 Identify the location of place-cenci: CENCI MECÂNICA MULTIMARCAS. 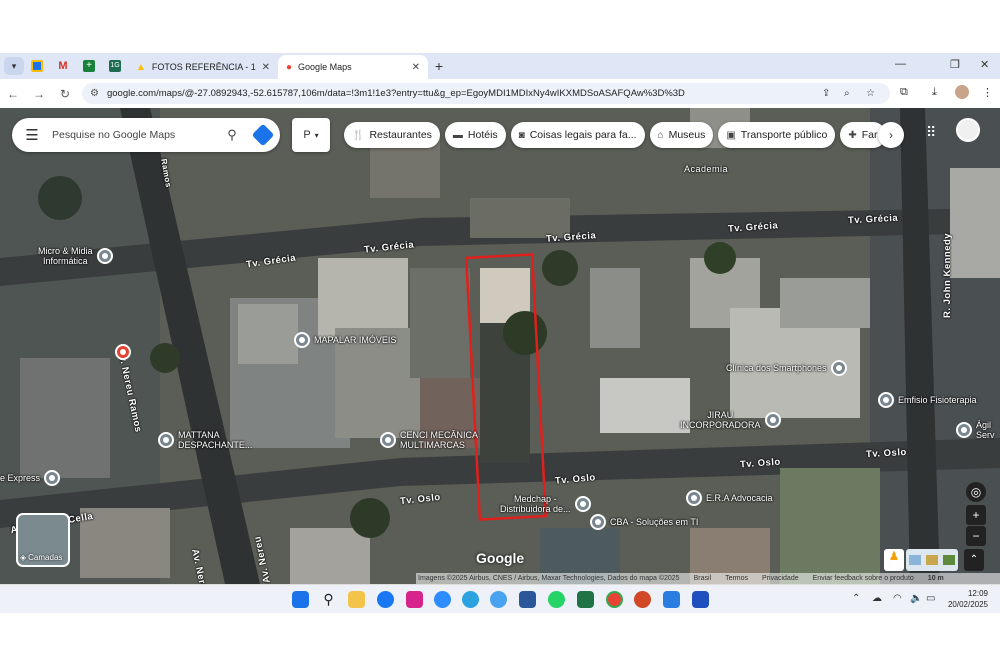
(429, 440).